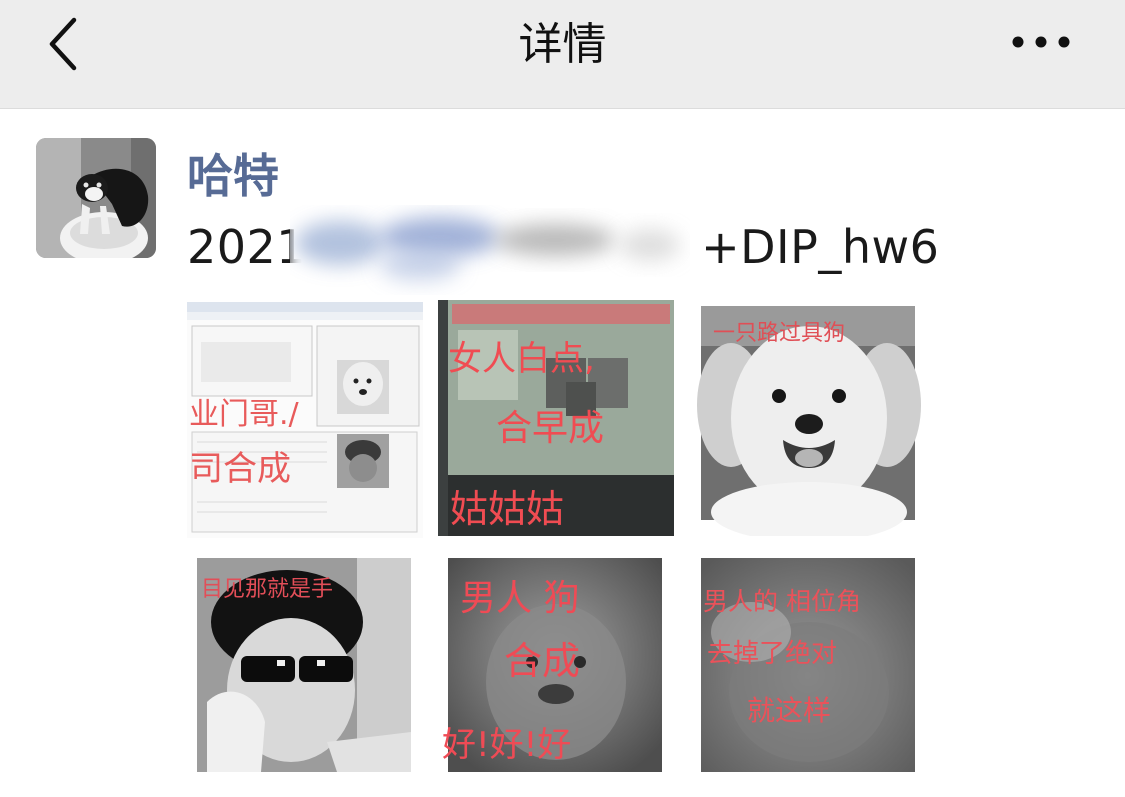 The width and height of the screenshot is (1125, 797). I want to click on image-4-annotation-1: 目见那就是手, so click(267, 589).